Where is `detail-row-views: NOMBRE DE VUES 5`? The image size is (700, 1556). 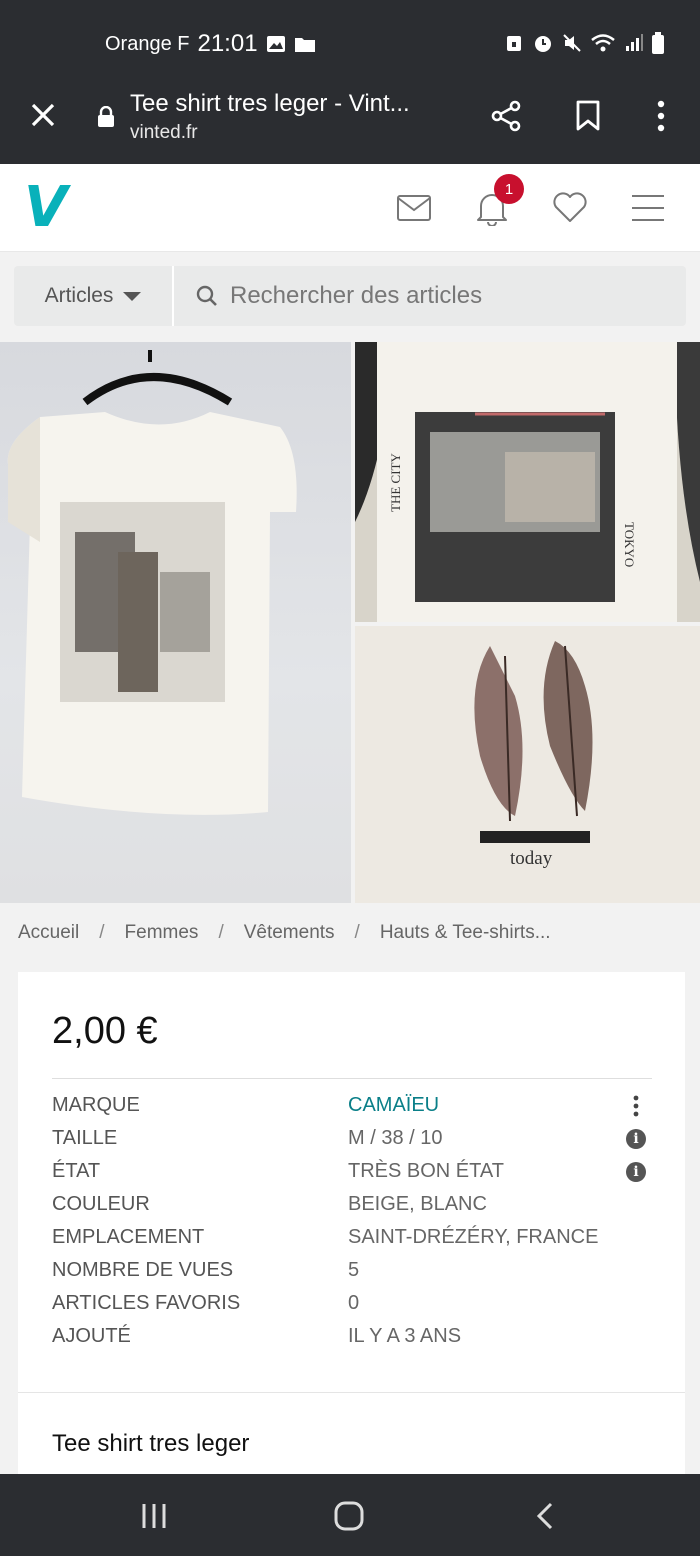
detail-row-views: NOMBRE DE VUES 5 is located at coordinates (352, 1275).